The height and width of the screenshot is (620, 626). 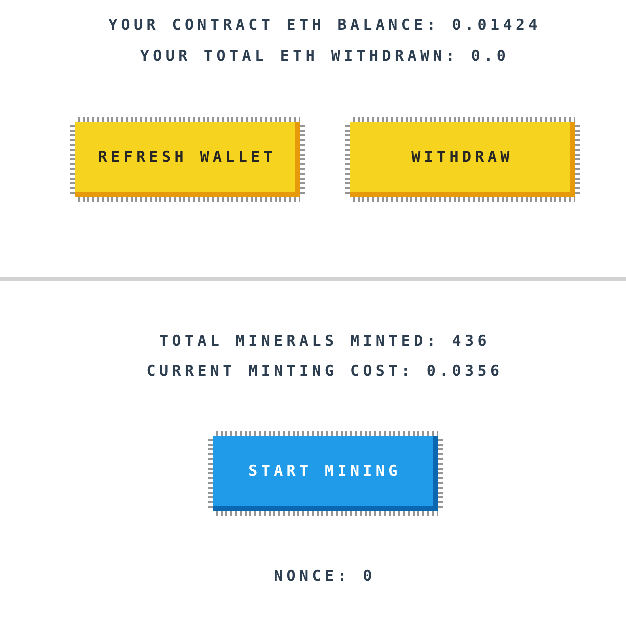 I want to click on nonce-text: NONCE: 0, so click(x=325, y=576).